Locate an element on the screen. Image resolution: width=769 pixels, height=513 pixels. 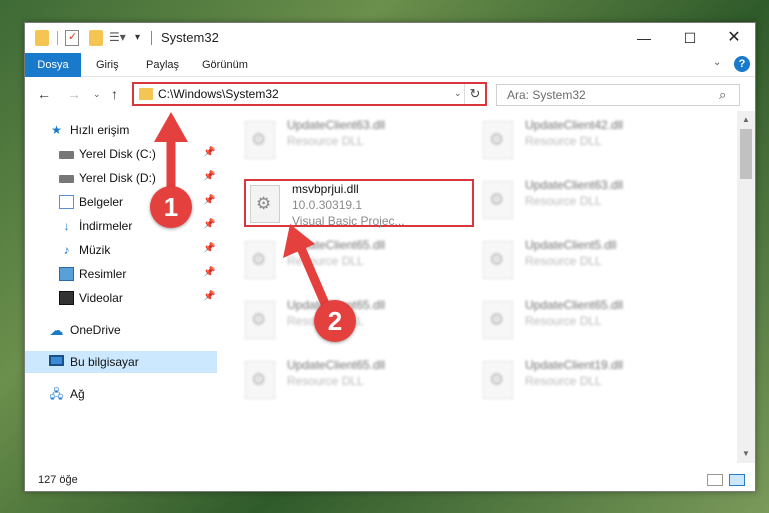
tab-view: Görünüm is located at coordinates (225, 65).